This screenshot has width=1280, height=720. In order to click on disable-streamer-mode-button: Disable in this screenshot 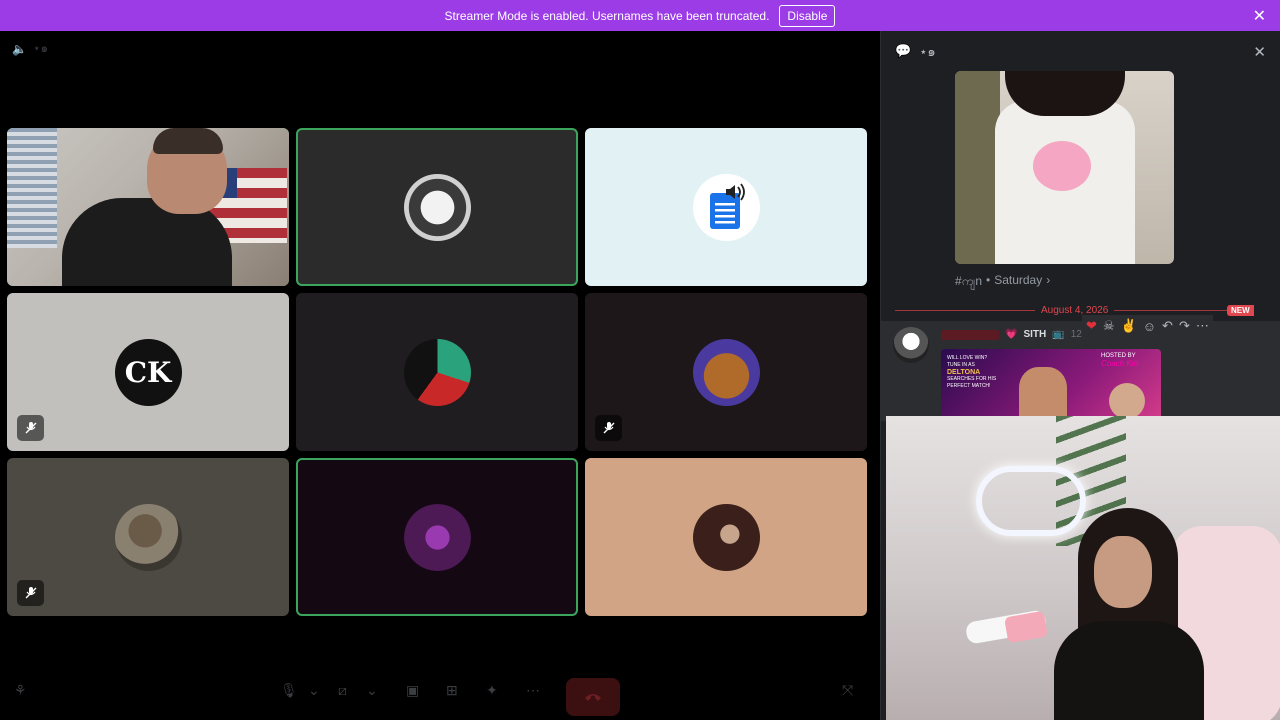, I will do `click(807, 15)`.